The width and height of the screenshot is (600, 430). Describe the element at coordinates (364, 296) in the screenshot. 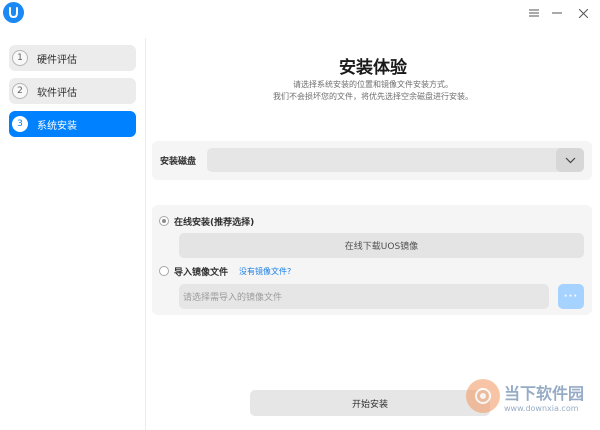

I see `image-file-input: 请选择需导入的镜像文件` at that location.